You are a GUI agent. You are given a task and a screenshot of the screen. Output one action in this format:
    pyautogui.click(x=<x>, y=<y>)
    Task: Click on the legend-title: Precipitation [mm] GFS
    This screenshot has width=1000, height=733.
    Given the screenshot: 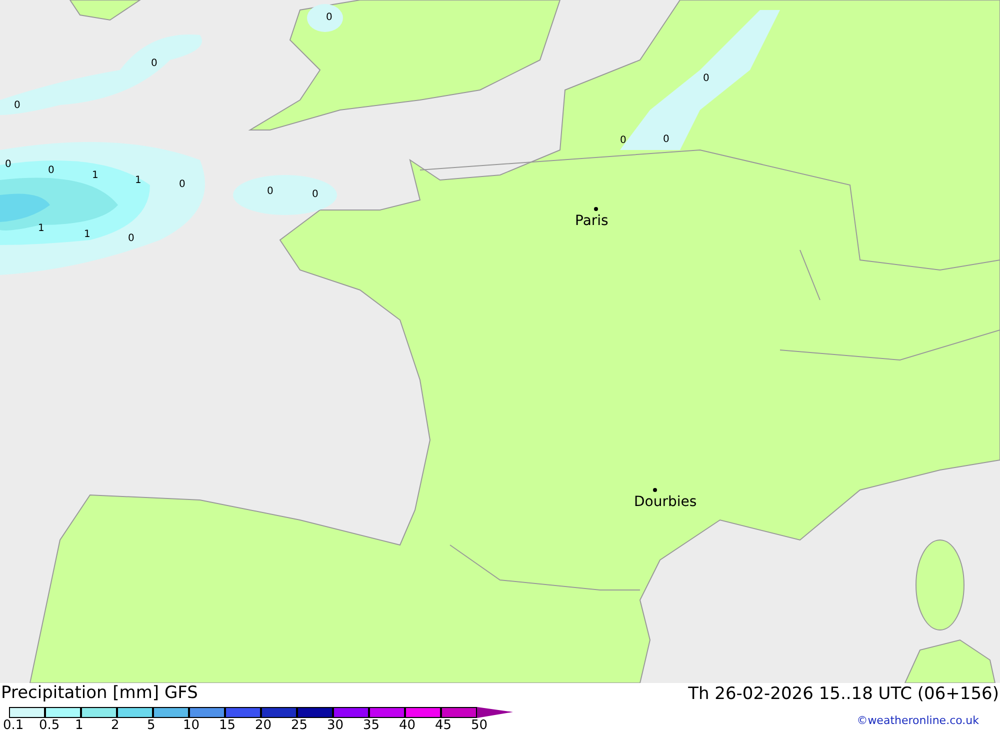 What is the action you would take?
    pyautogui.click(x=99, y=693)
    